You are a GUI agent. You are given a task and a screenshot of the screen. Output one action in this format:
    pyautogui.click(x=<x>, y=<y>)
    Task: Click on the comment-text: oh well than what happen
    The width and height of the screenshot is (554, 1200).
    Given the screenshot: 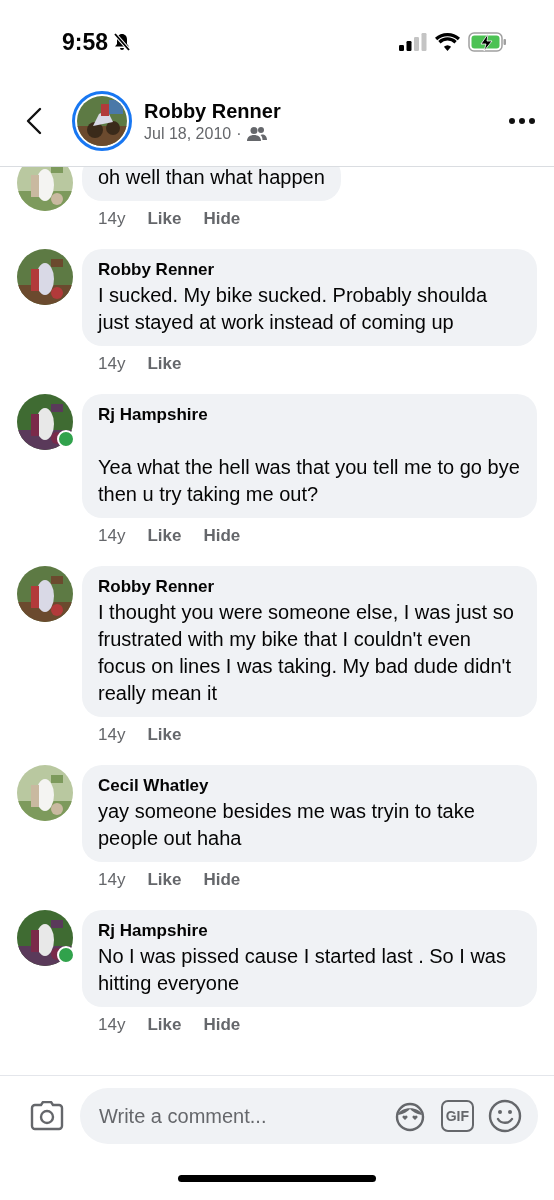 What is the action you would take?
    pyautogui.click(x=211, y=178)
    